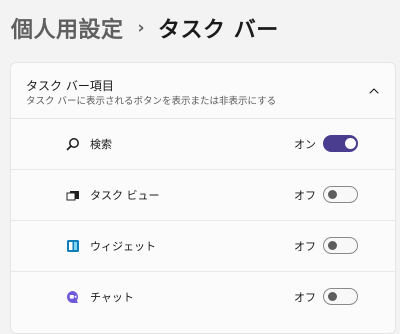 The width and height of the screenshot is (400, 334). I want to click on search-toggle, so click(340, 143).